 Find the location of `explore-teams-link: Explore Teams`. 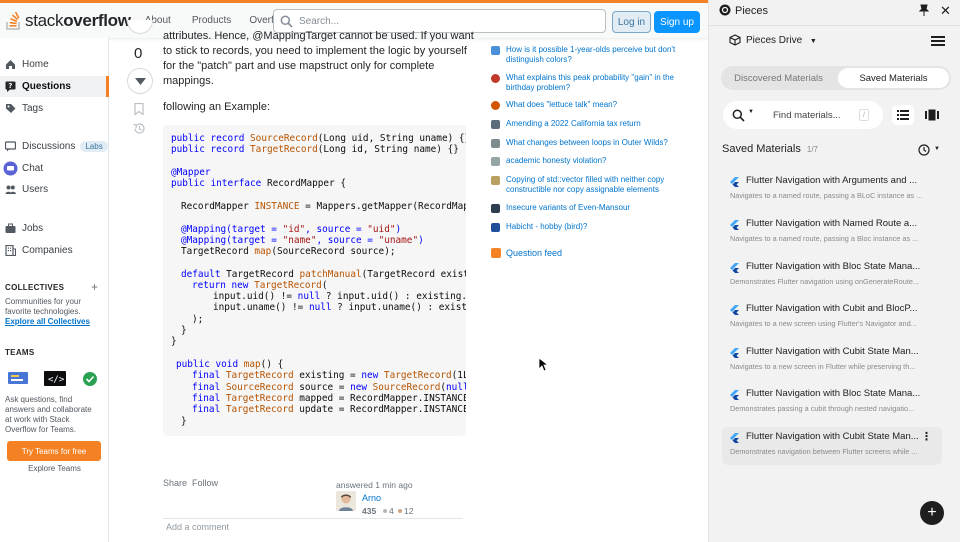

explore-teams-link: Explore Teams is located at coordinates (54, 468).